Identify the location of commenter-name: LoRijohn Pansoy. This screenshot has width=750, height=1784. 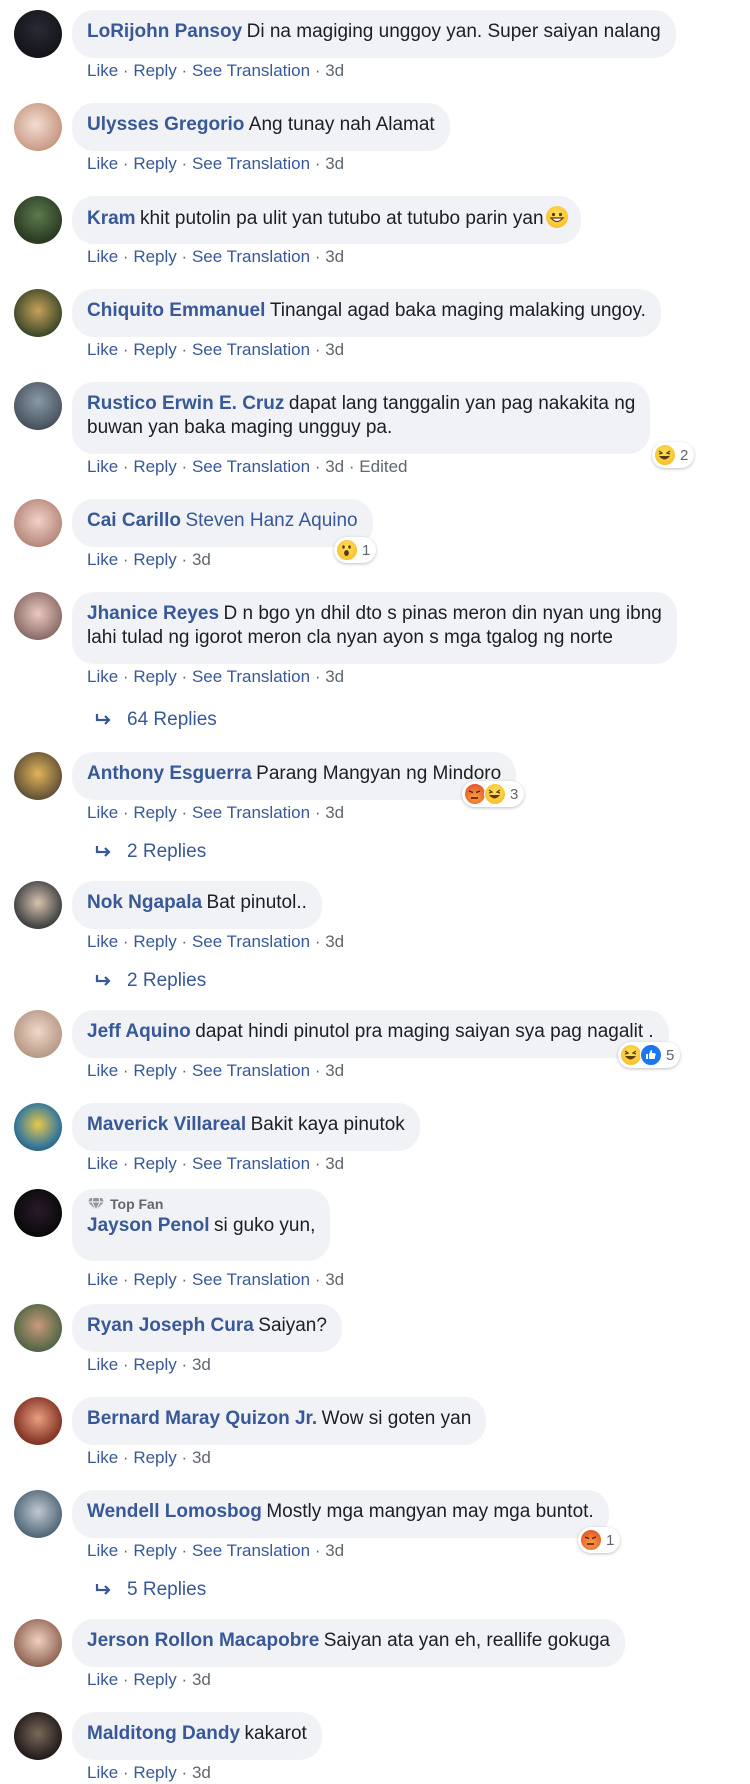
(164, 31).